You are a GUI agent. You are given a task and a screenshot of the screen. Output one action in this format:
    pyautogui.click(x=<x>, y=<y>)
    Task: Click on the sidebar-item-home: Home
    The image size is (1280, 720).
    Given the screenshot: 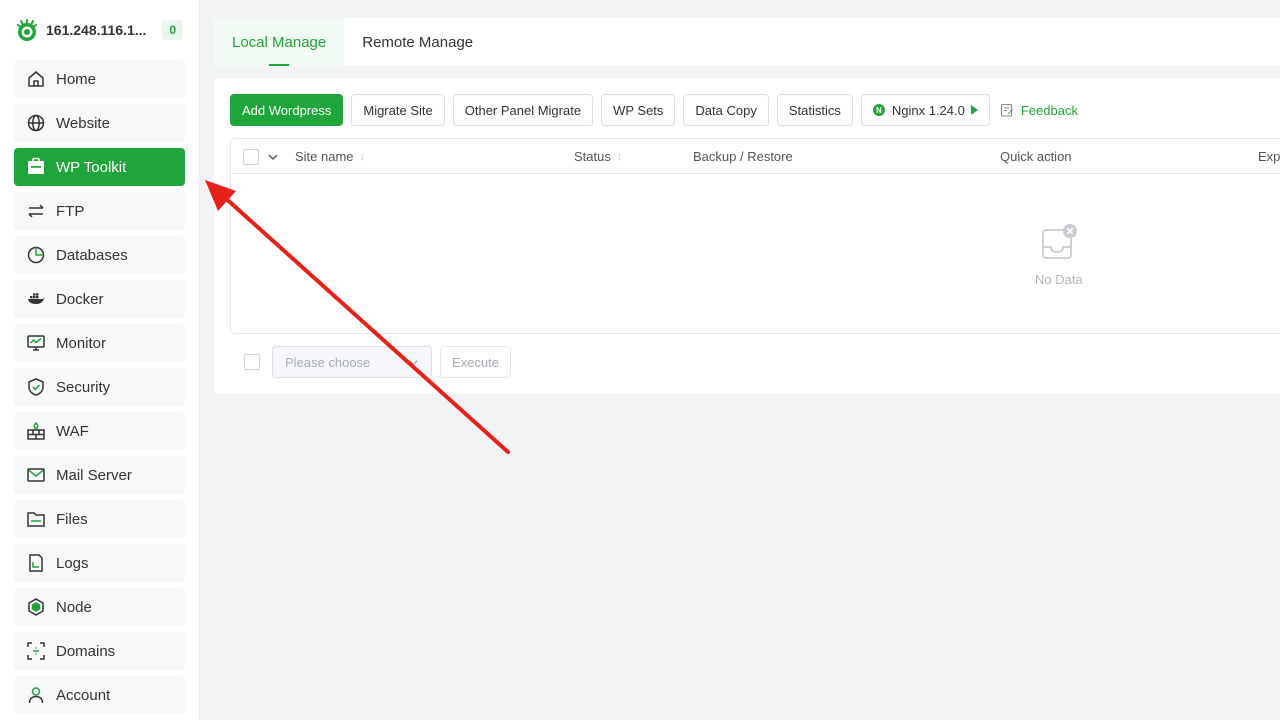 What is the action you would take?
    pyautogui.click(x=99, y=79)
    